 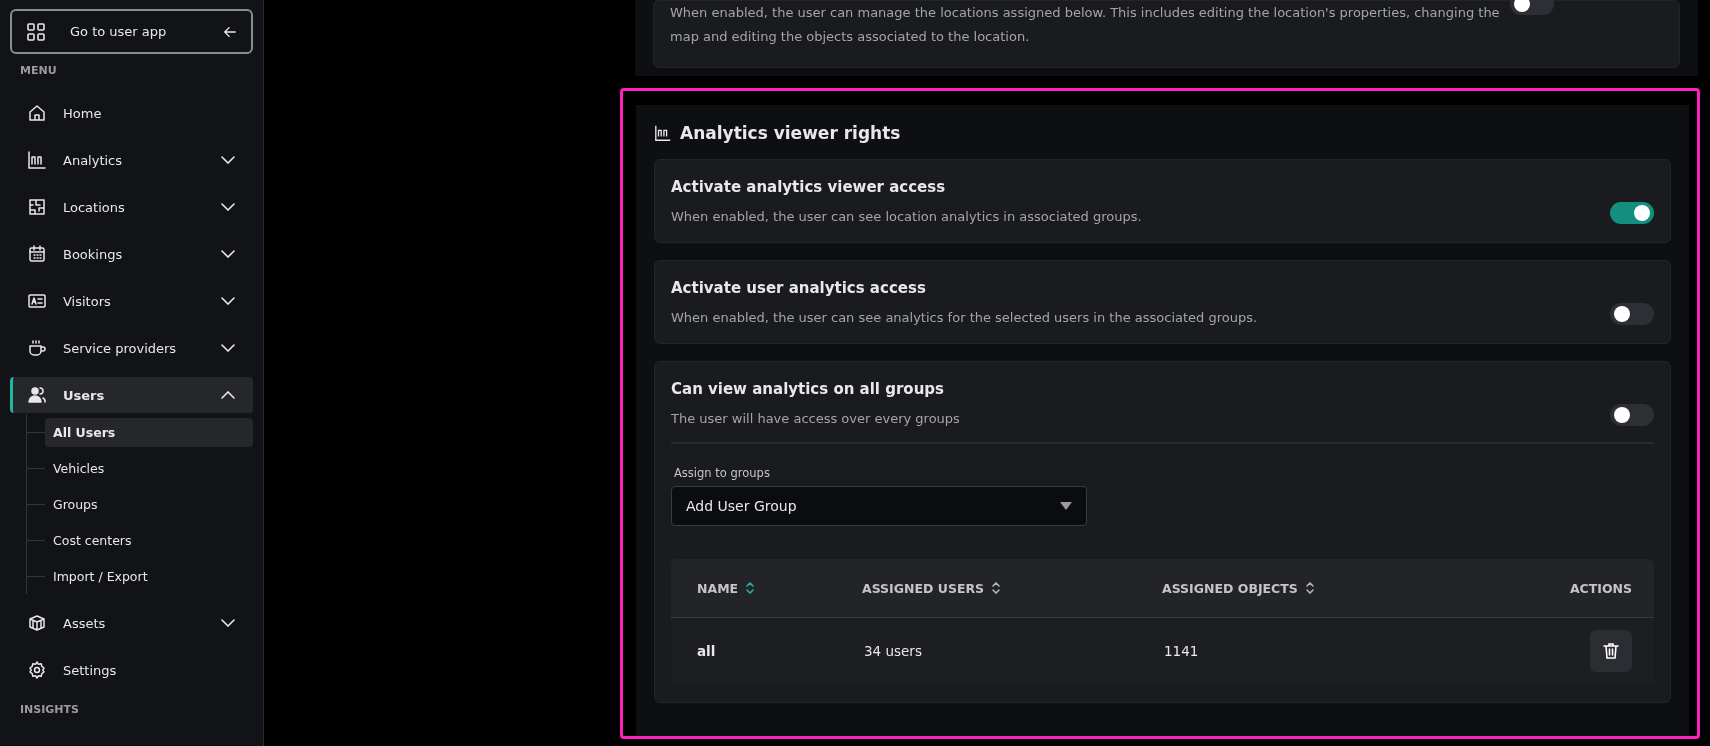 I want to click on nav-item: Bookings, so click(x=131, y=254).